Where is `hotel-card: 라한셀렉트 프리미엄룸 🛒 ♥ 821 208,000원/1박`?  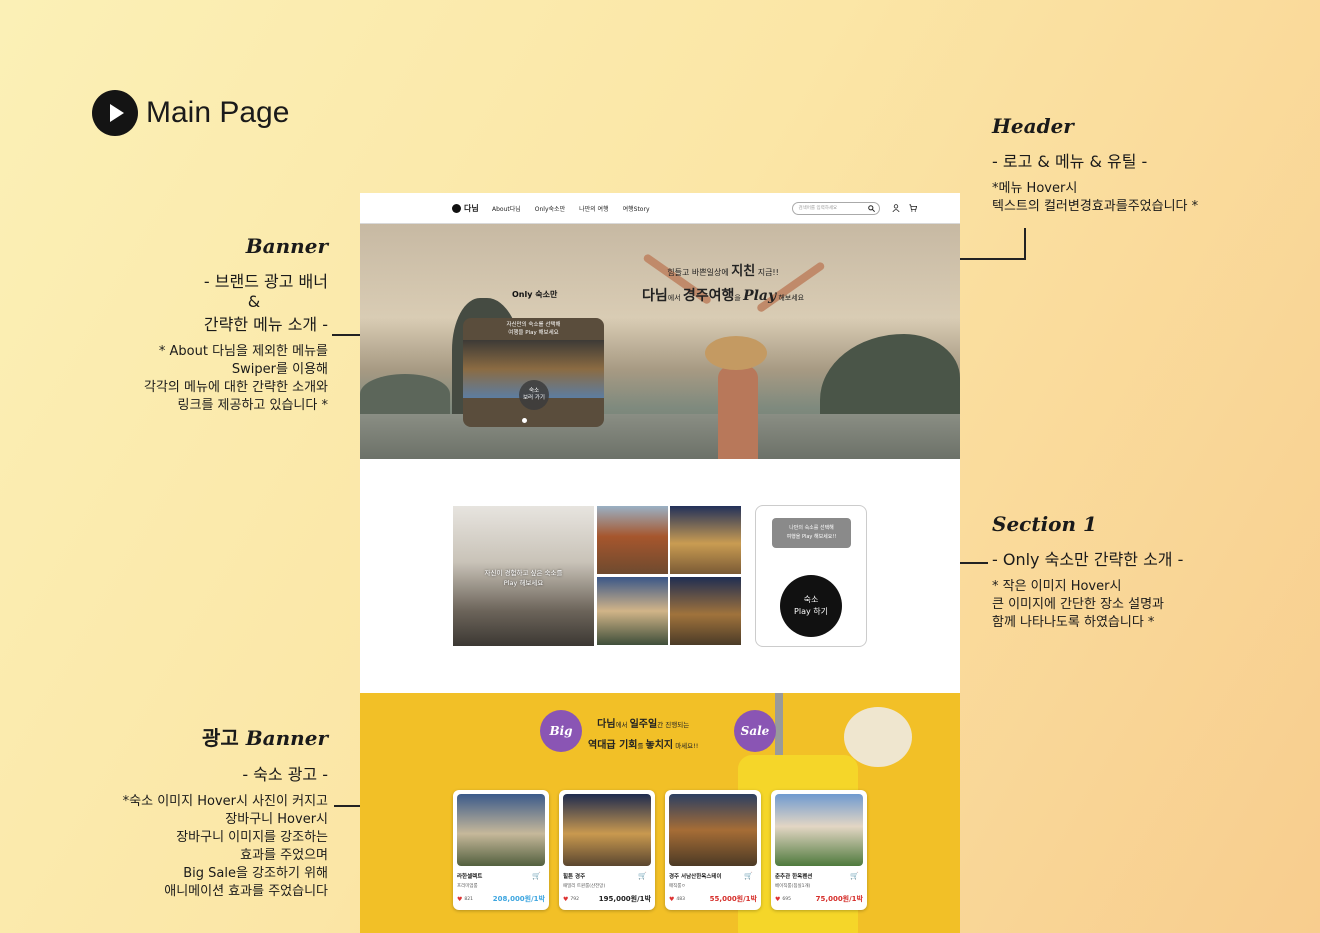 hotel-card: 라한셀렉트 프리미엄룸 🛒 ♥ 821 208,000원/1박 is located at coordinates (501, 850).